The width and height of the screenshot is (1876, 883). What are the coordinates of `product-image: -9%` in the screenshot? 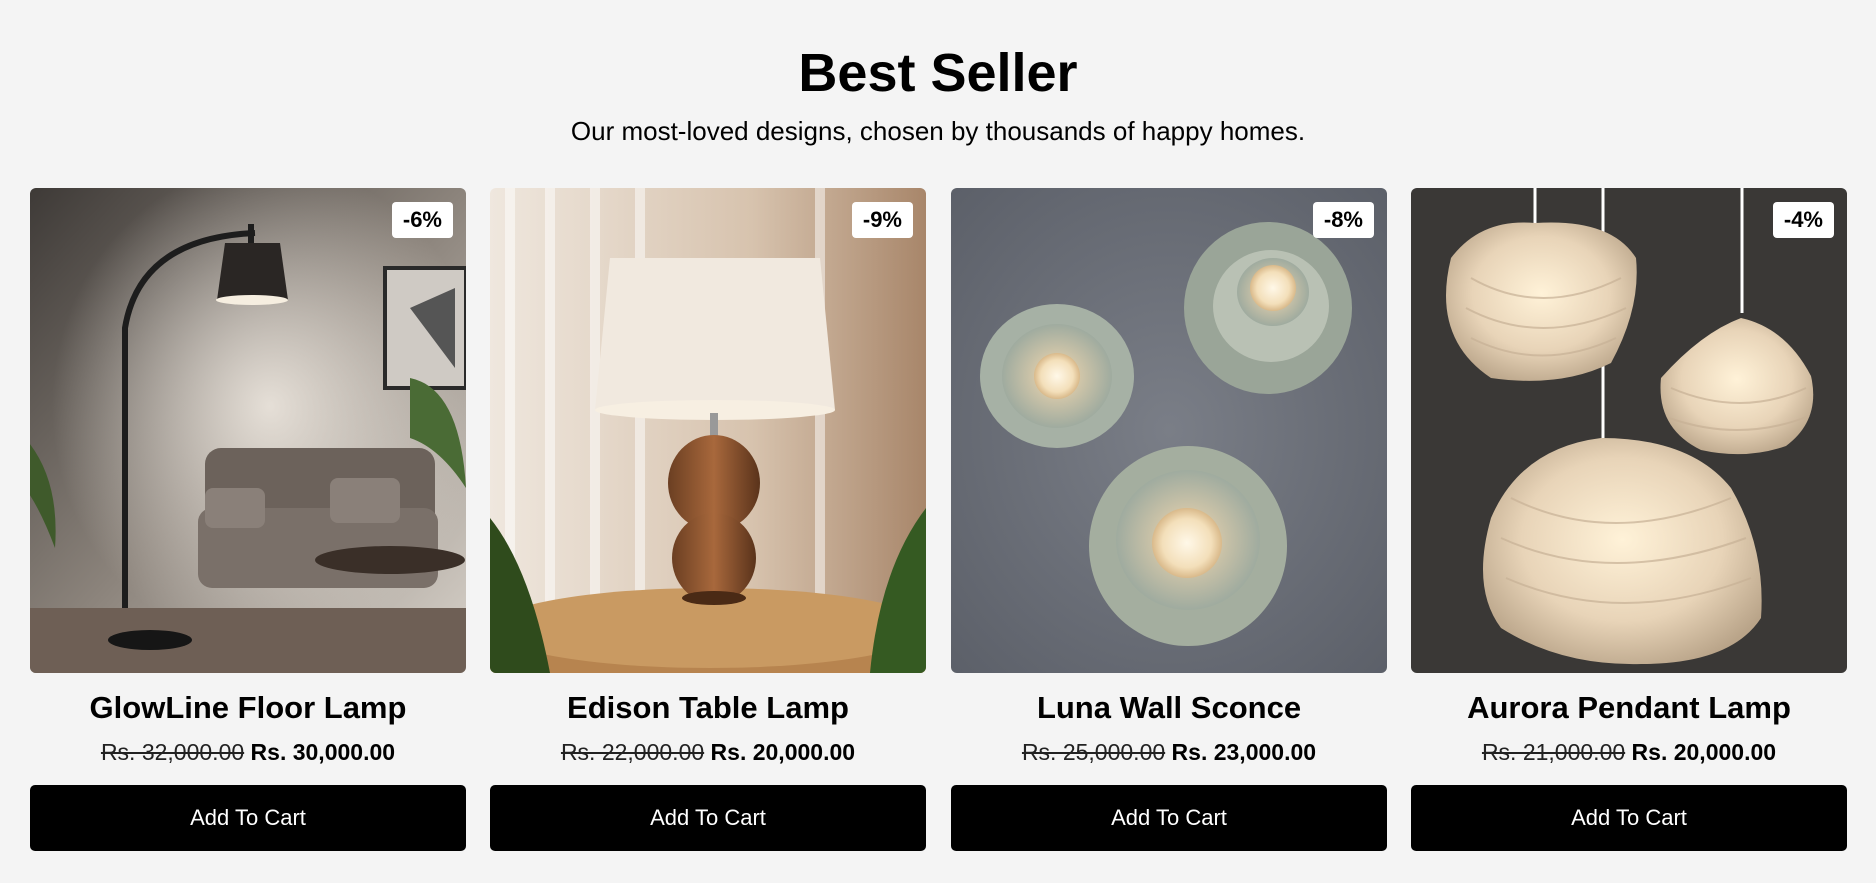 It's located at (708, 430).